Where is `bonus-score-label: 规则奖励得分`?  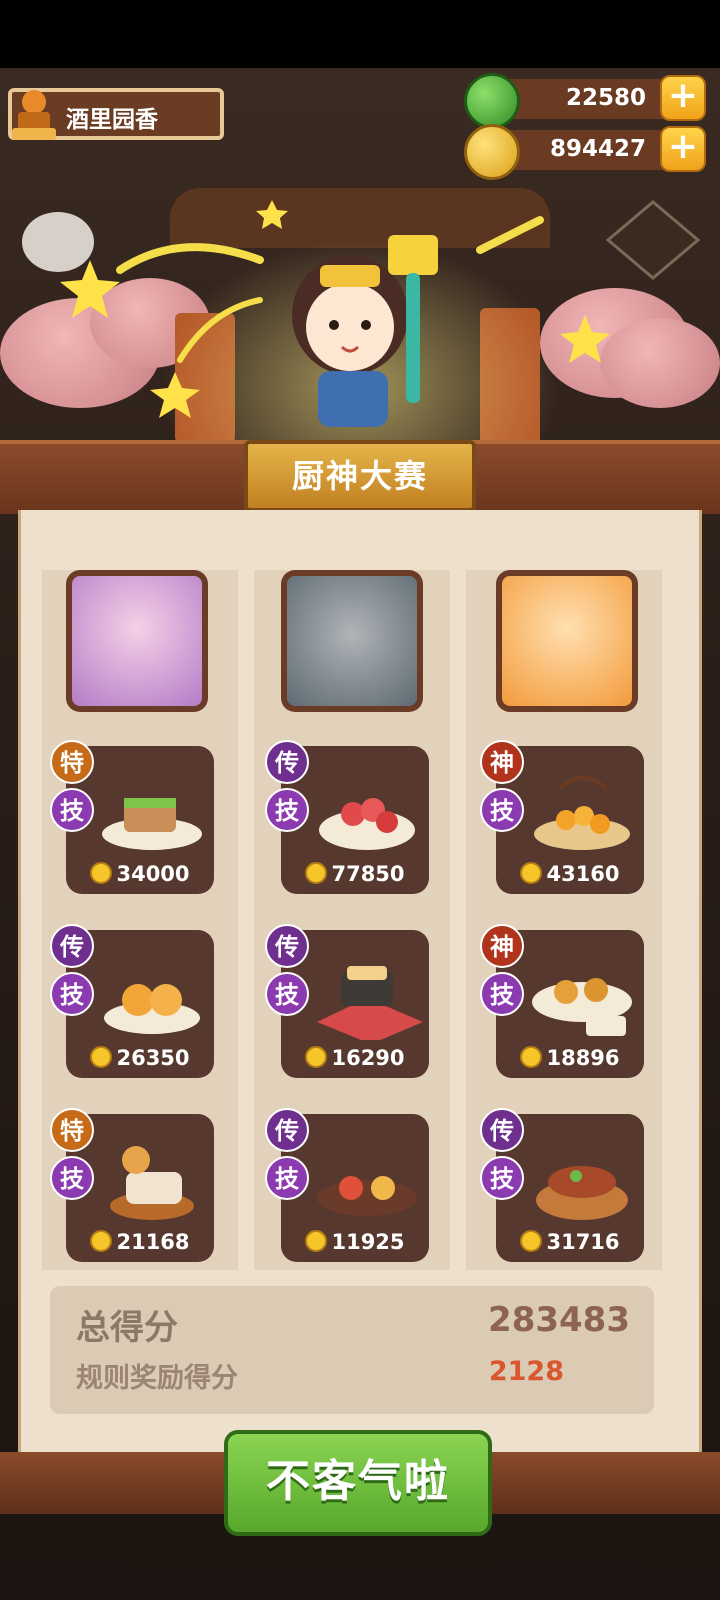 bonus-score-label: 规则奖励得分 is located at coordinates (157, 1378).